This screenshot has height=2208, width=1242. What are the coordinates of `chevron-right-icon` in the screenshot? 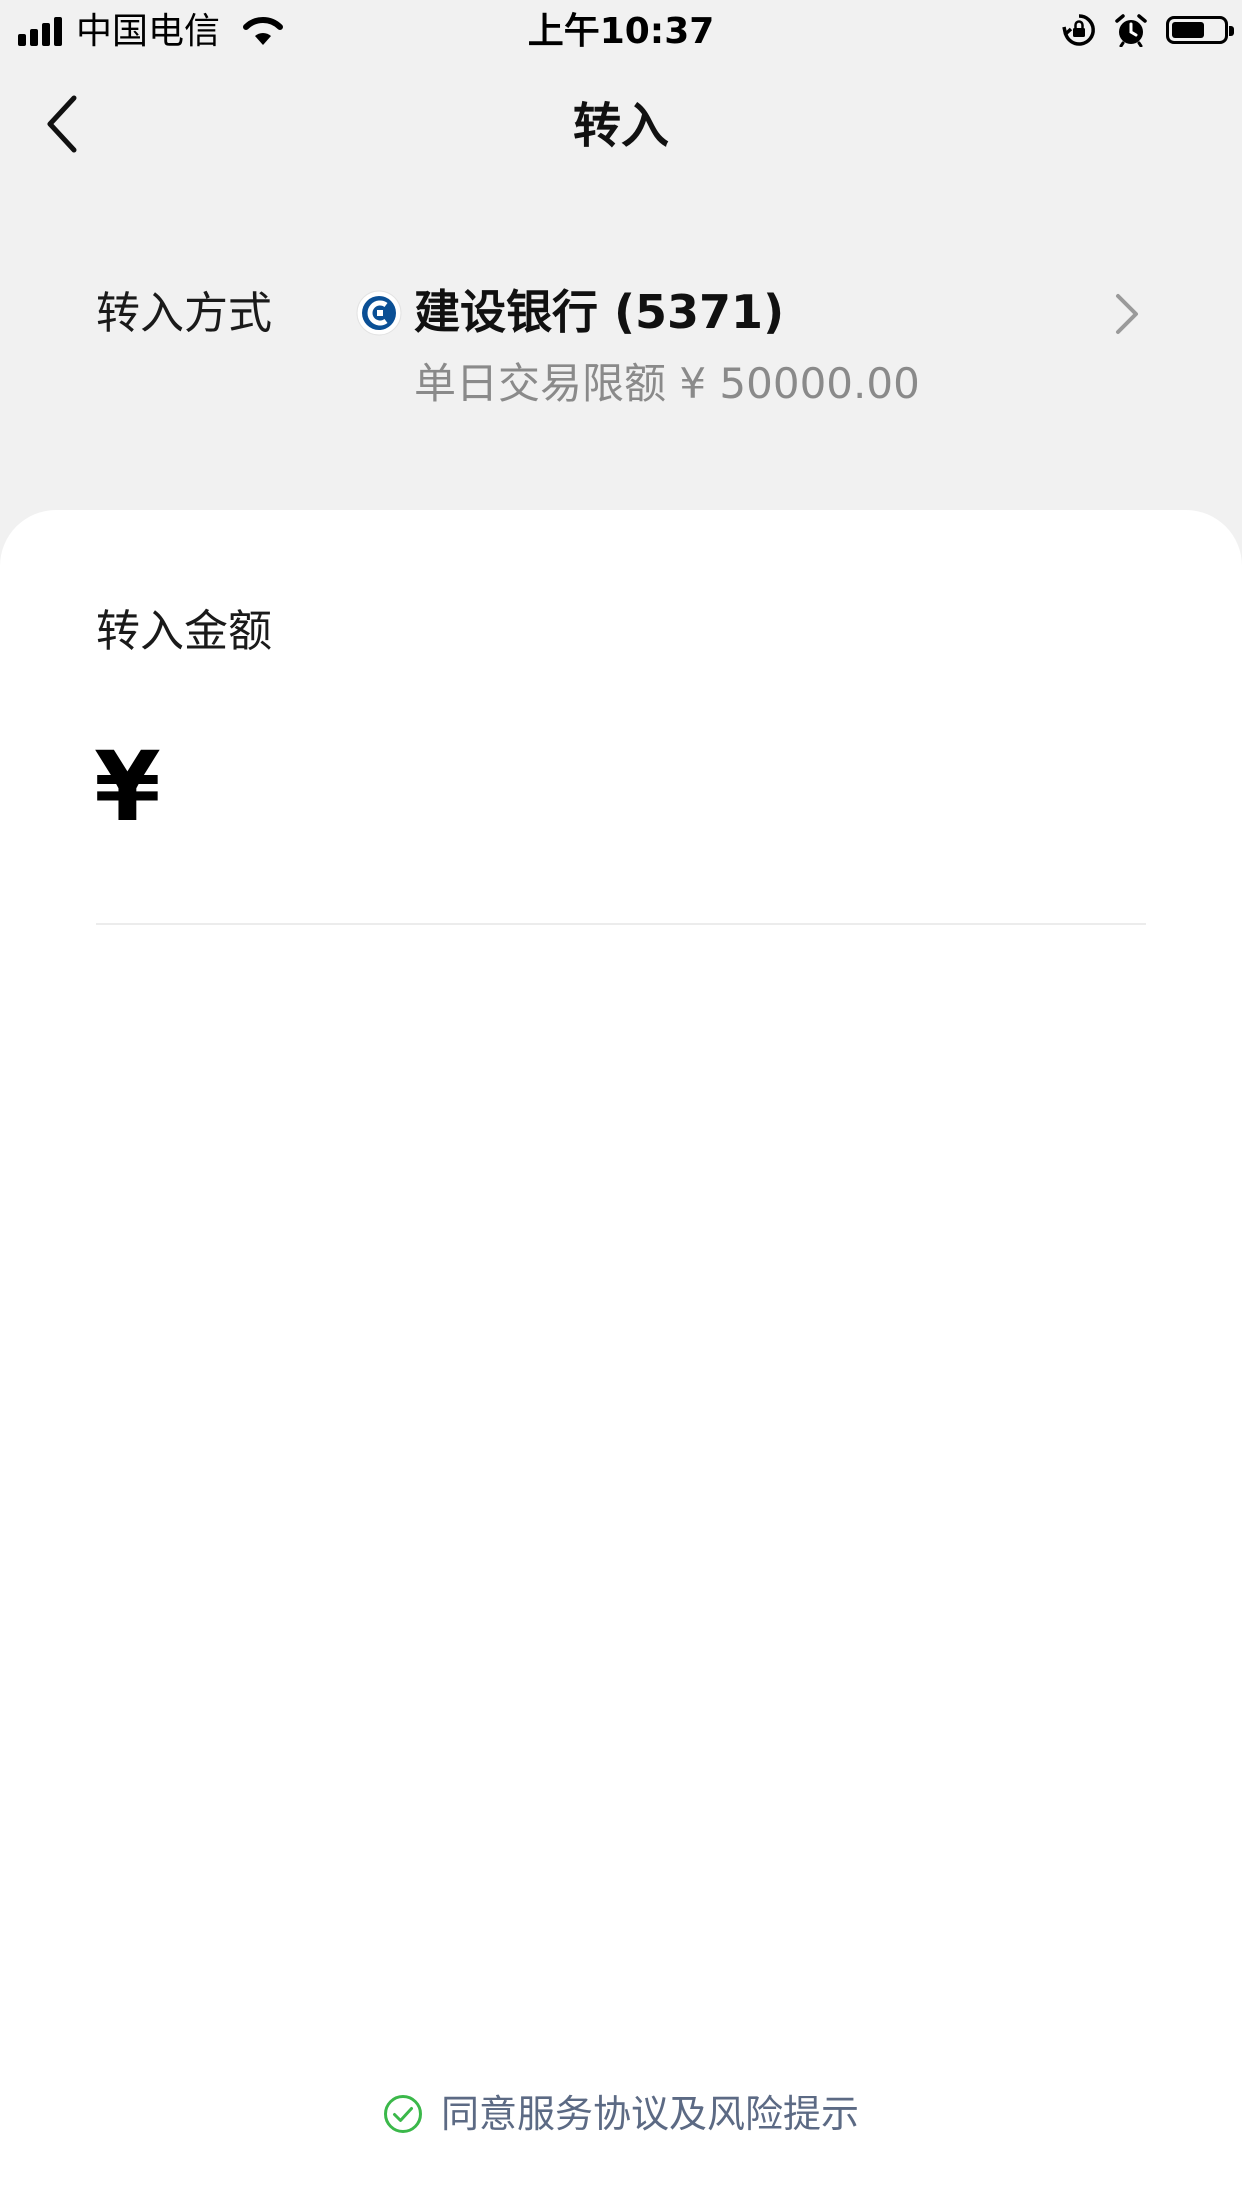 It's located at (1127, 314).